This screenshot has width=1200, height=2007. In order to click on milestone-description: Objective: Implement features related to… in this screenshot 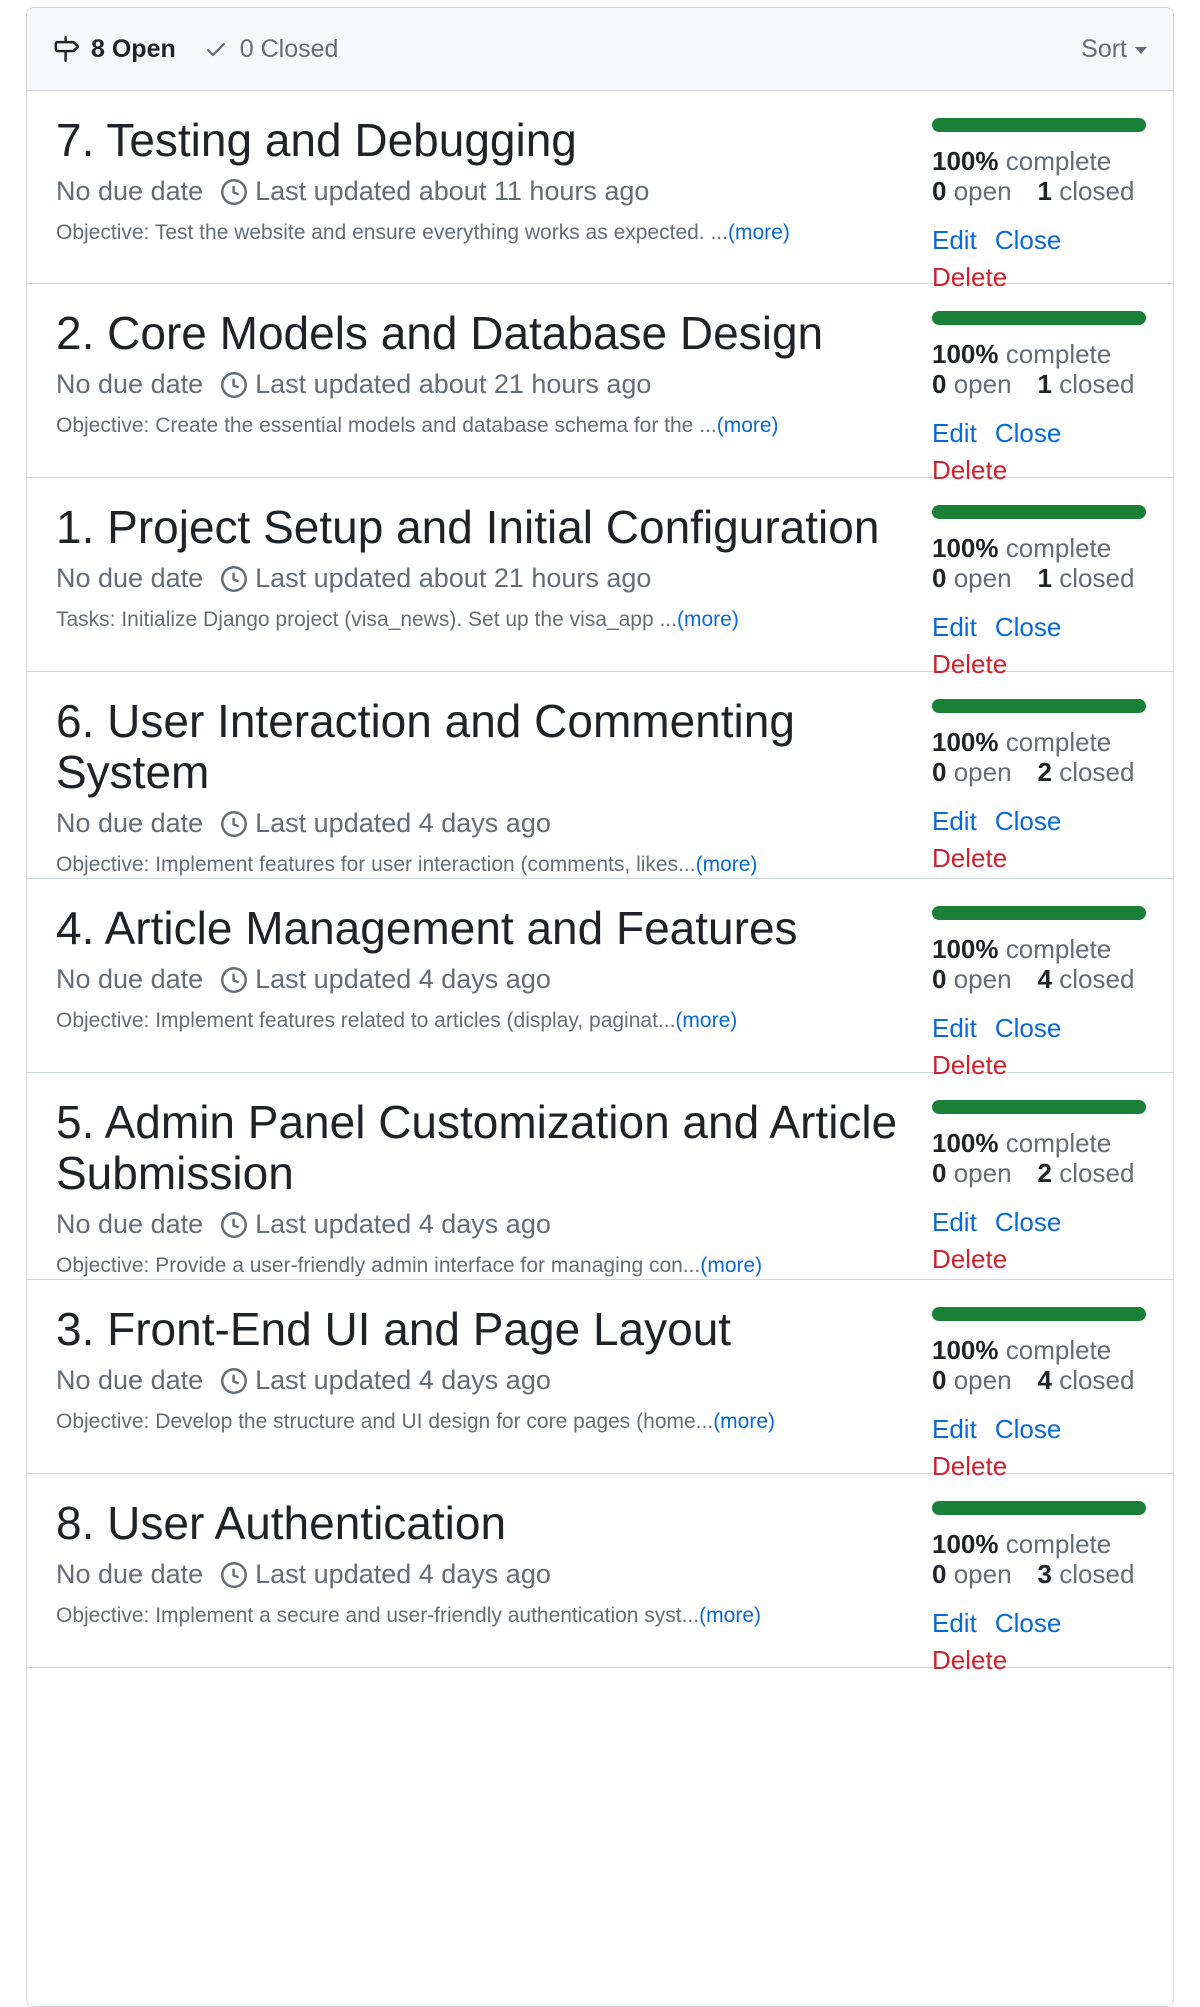, I will do `click(486, 1021)`.